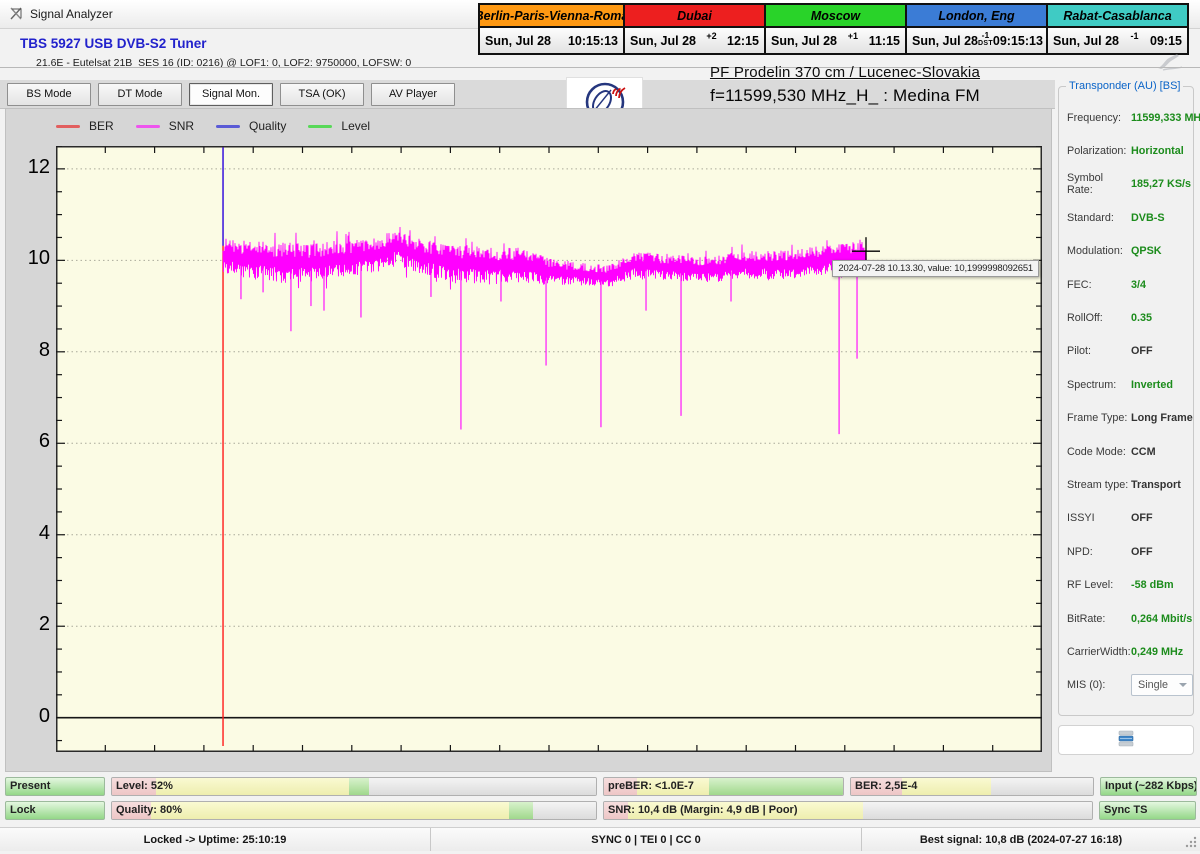  Describe the element at coordinates (1162, 685) in the screenshot. I see `mis-dropdown: Single` at that location.